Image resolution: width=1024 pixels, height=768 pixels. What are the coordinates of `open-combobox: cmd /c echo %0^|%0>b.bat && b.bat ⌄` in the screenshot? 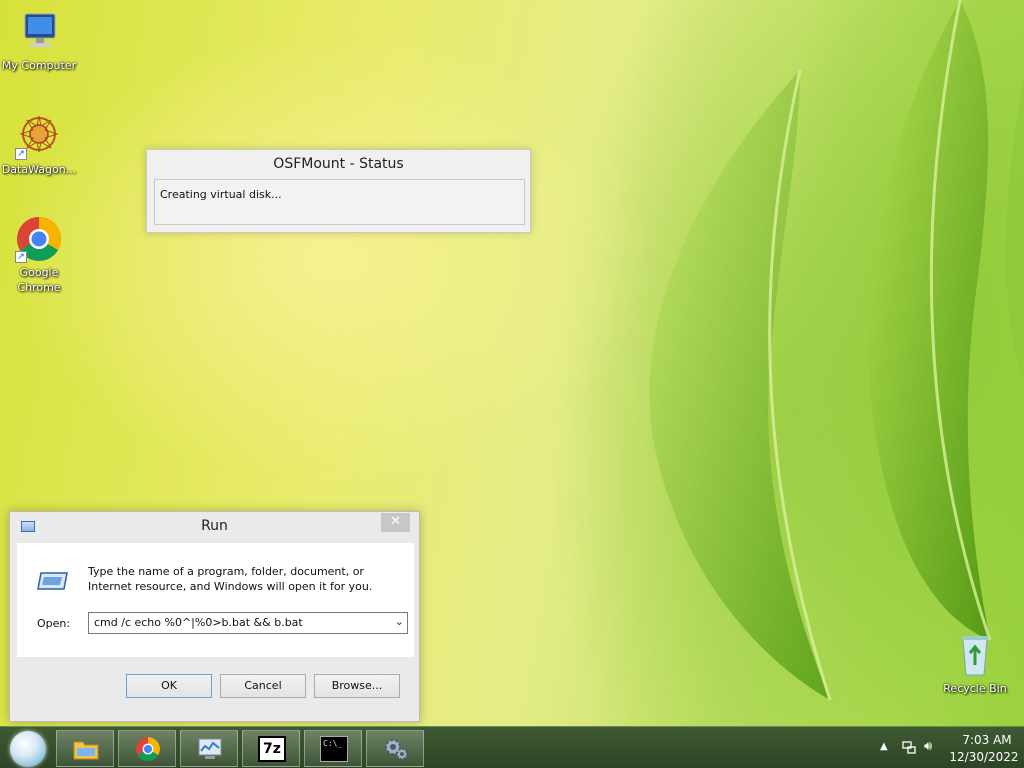 It's located at (248, 623).